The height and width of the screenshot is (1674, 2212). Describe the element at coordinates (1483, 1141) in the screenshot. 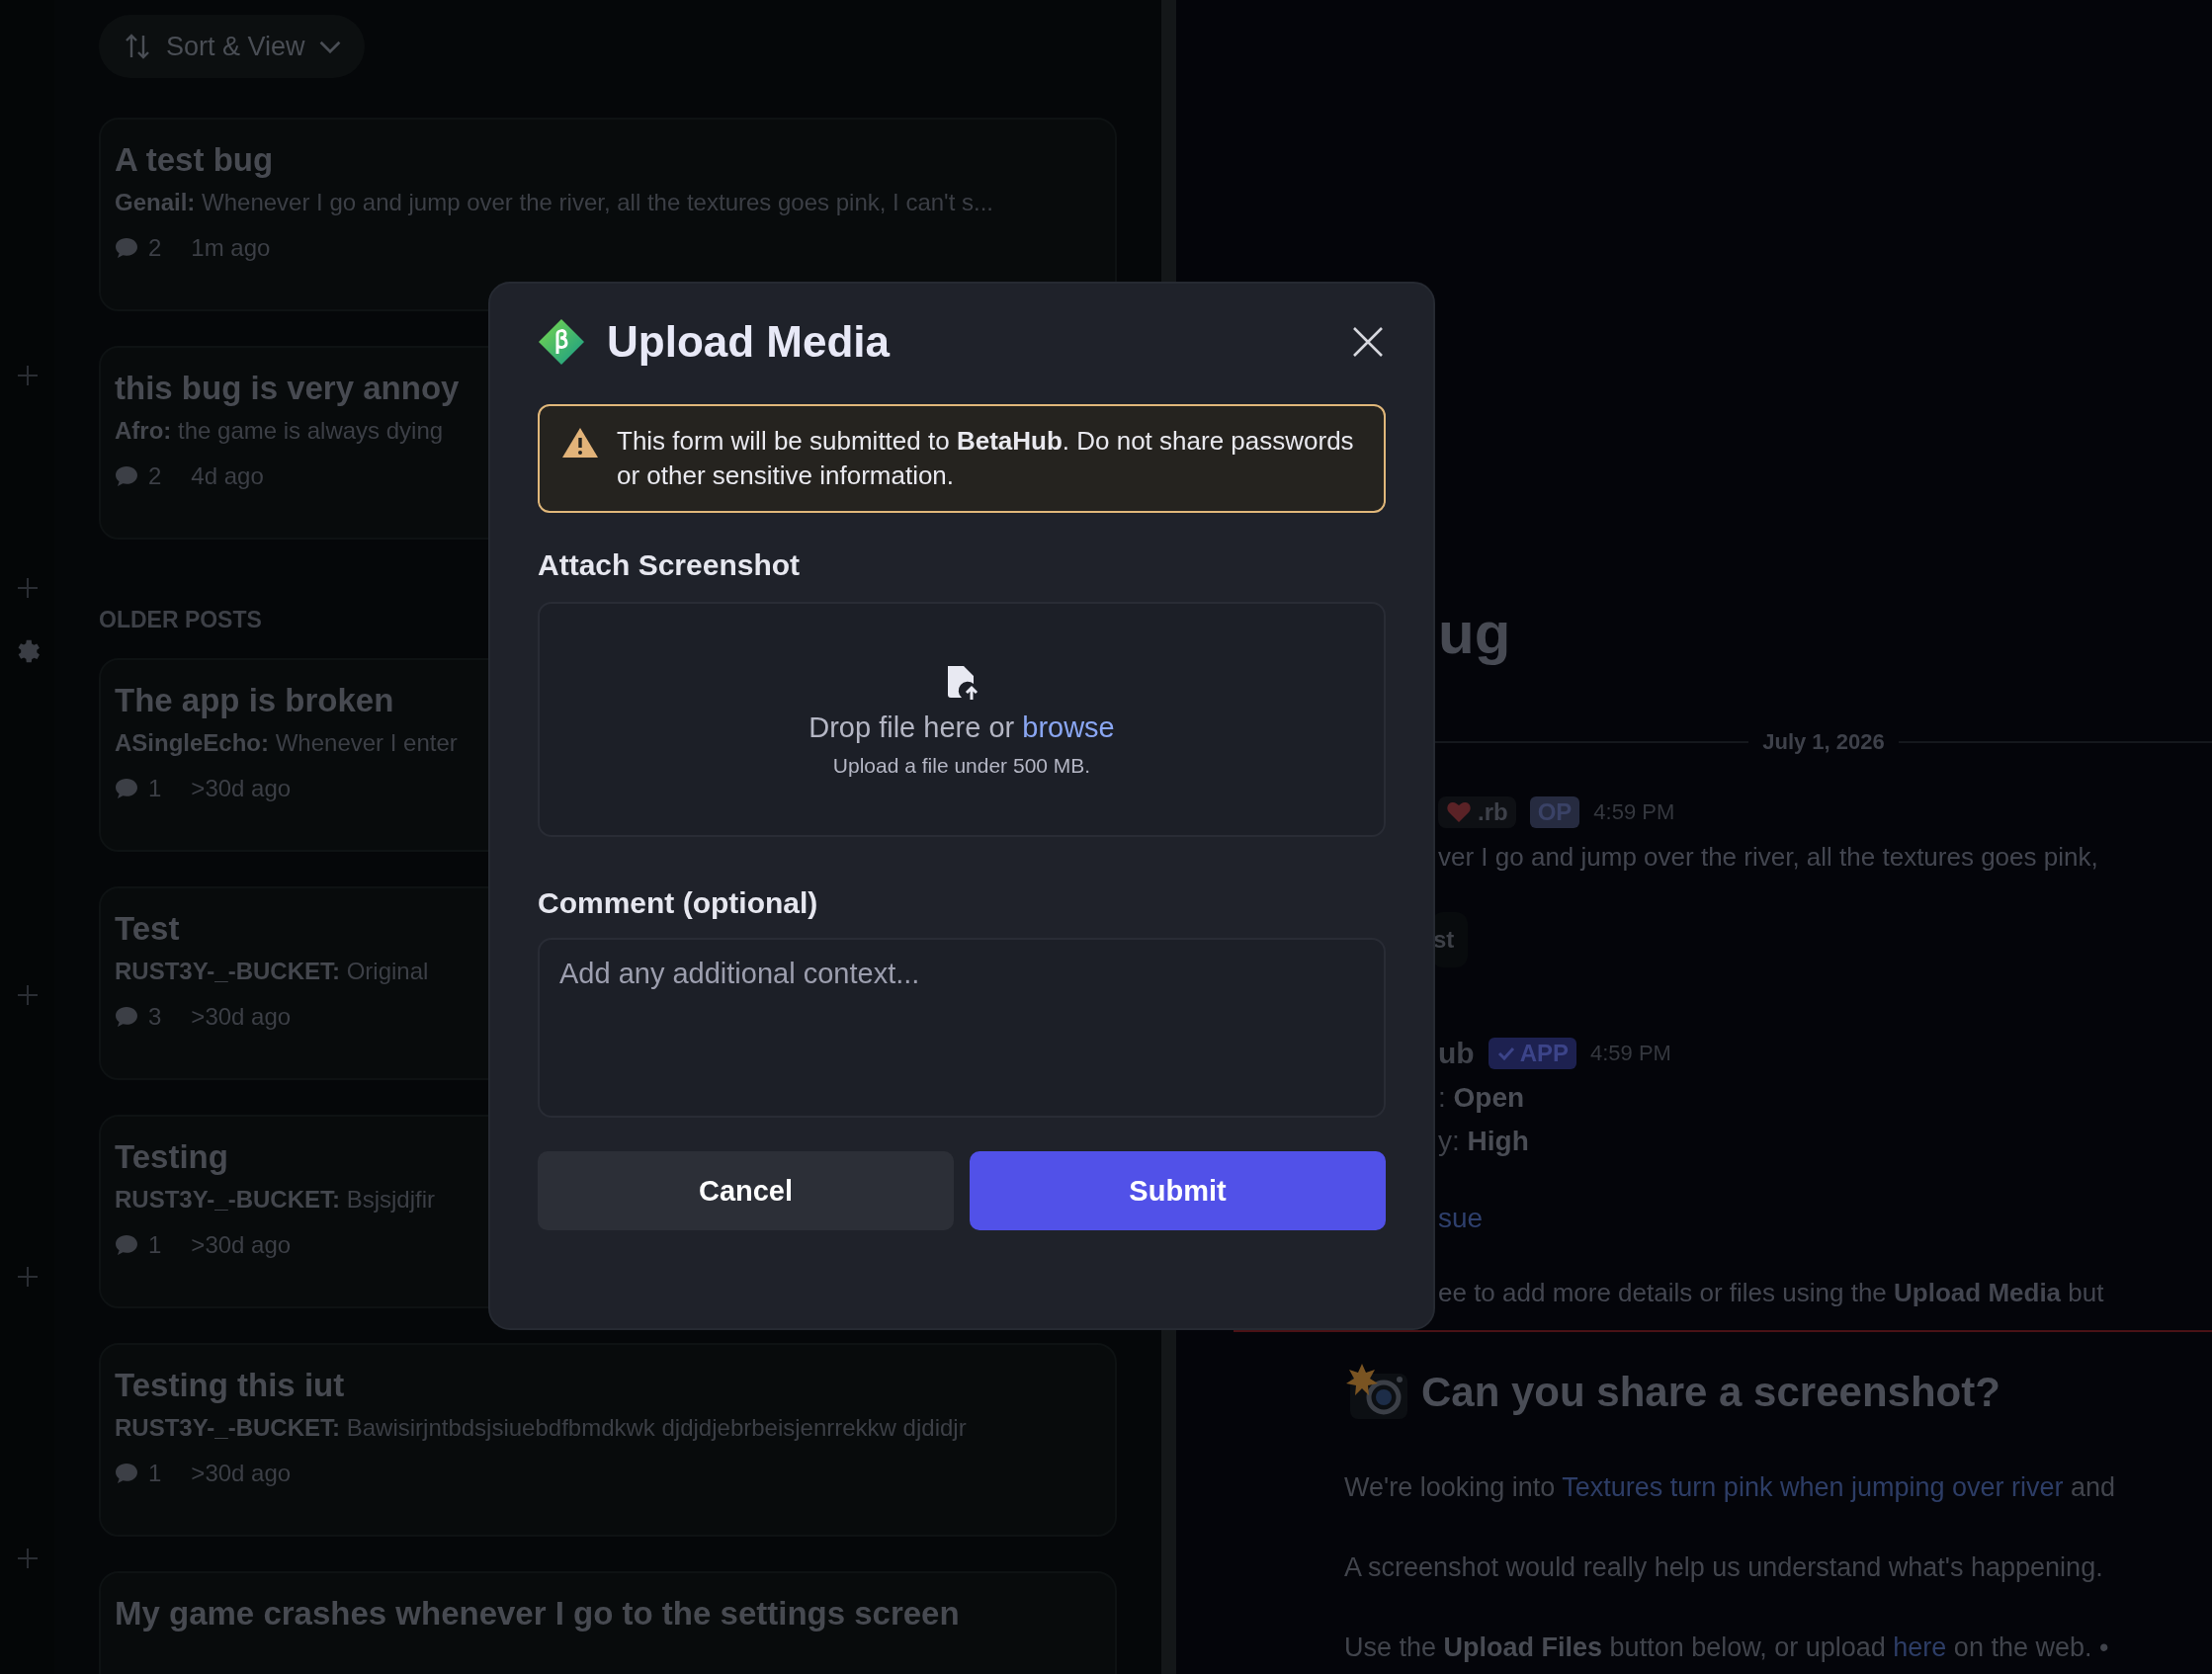

I see `status-line: y: High` at that location.